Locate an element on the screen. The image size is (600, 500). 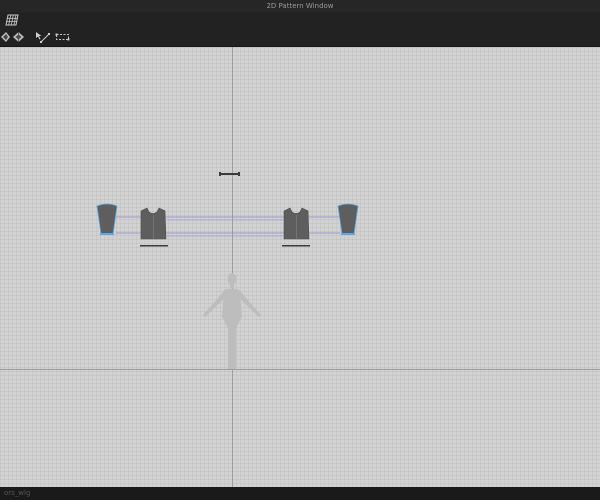
dashed-selection-icon is located at coordinates (62, 37).